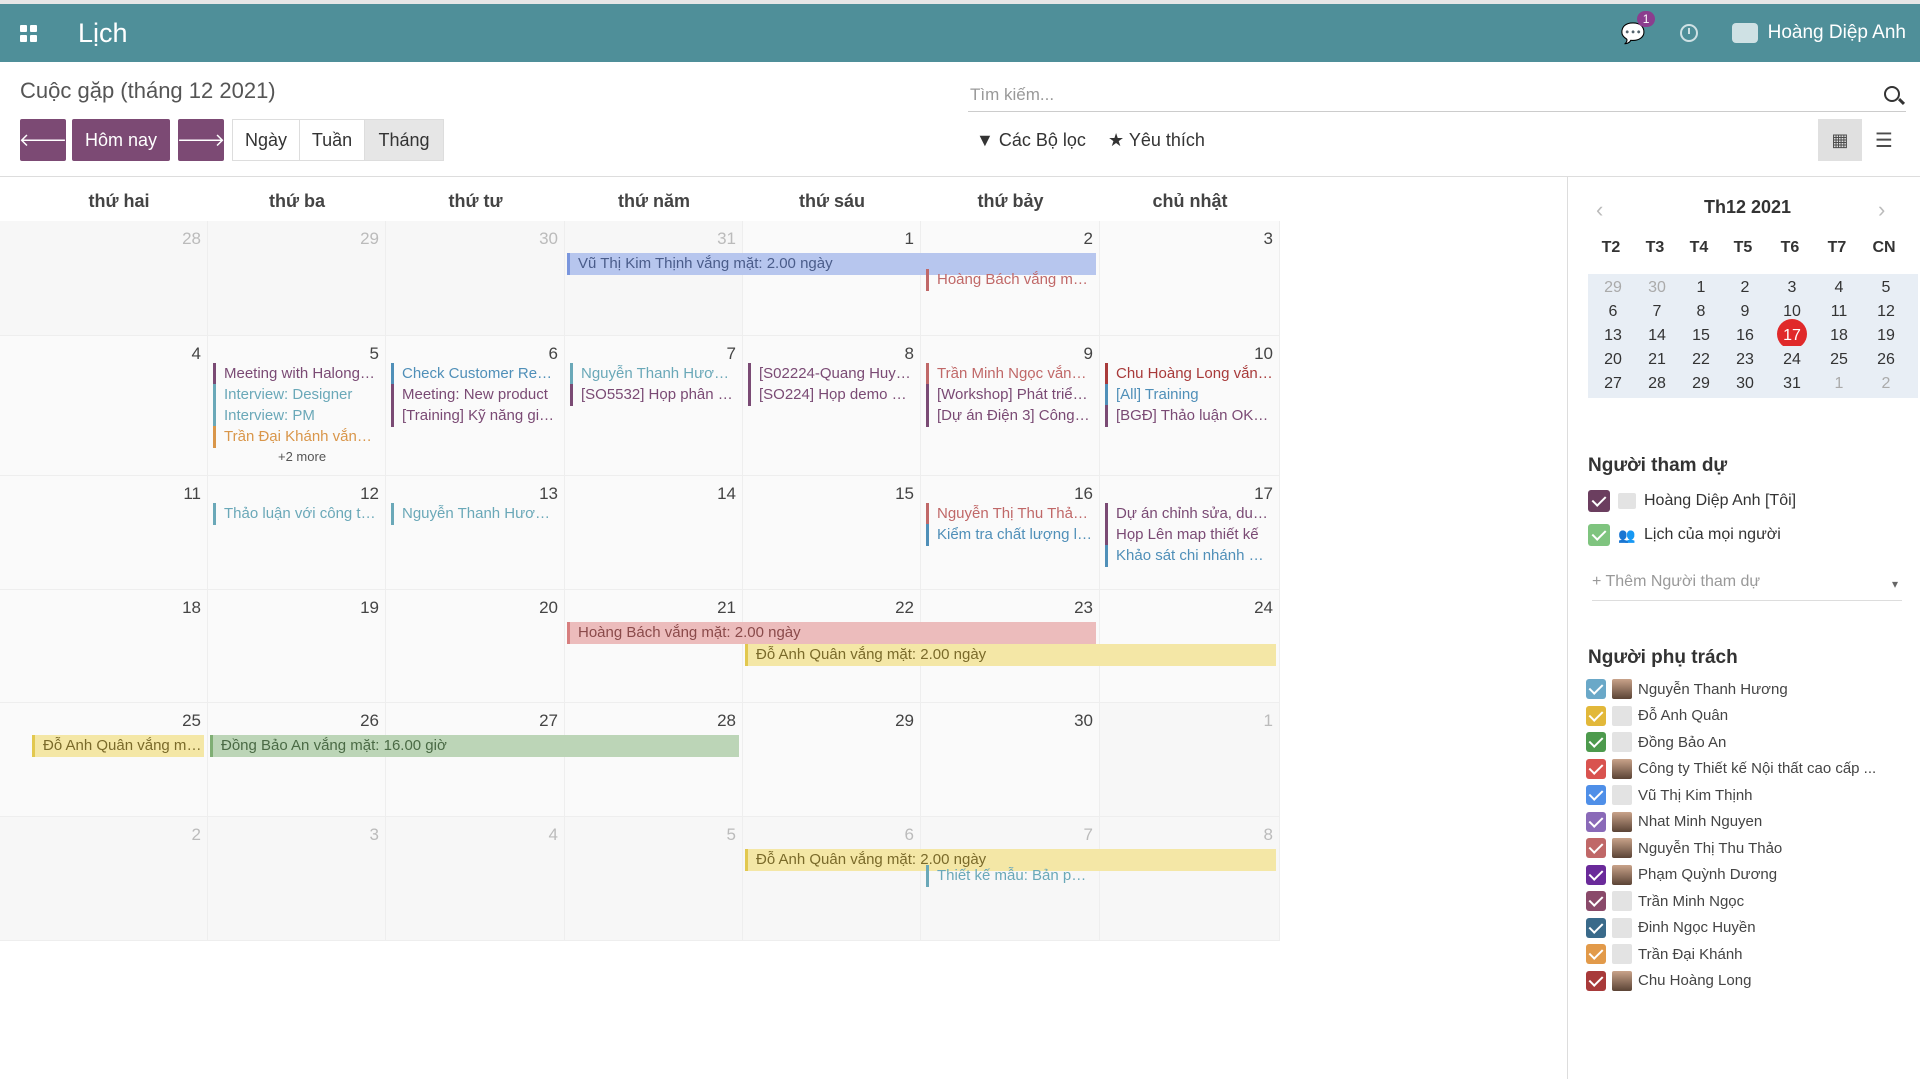 The image size is (1920, 1079). What do you see at coordinates (1668, 981) in the screenshot?
I see `responsible-filter-item: Chu Hoàng Long` at bounding box center [1668, 981].